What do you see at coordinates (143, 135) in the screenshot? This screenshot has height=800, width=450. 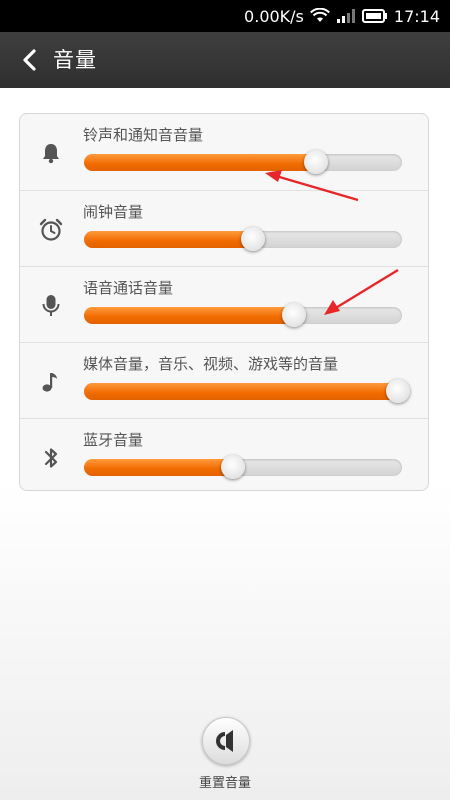 I see `volume-label: 铃声和通知音音量` at bounding box center [143, 135].